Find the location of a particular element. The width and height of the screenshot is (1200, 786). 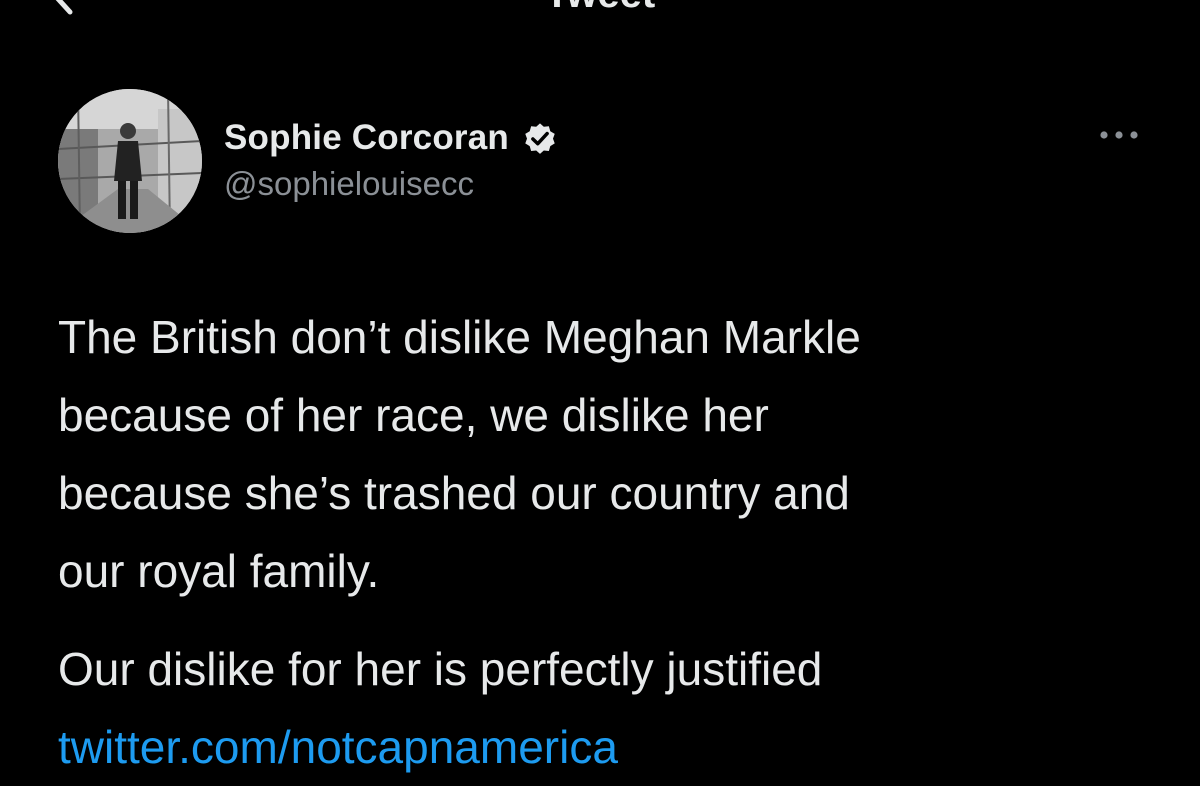

more-dots-icon is located at coordinates (1119, 135).